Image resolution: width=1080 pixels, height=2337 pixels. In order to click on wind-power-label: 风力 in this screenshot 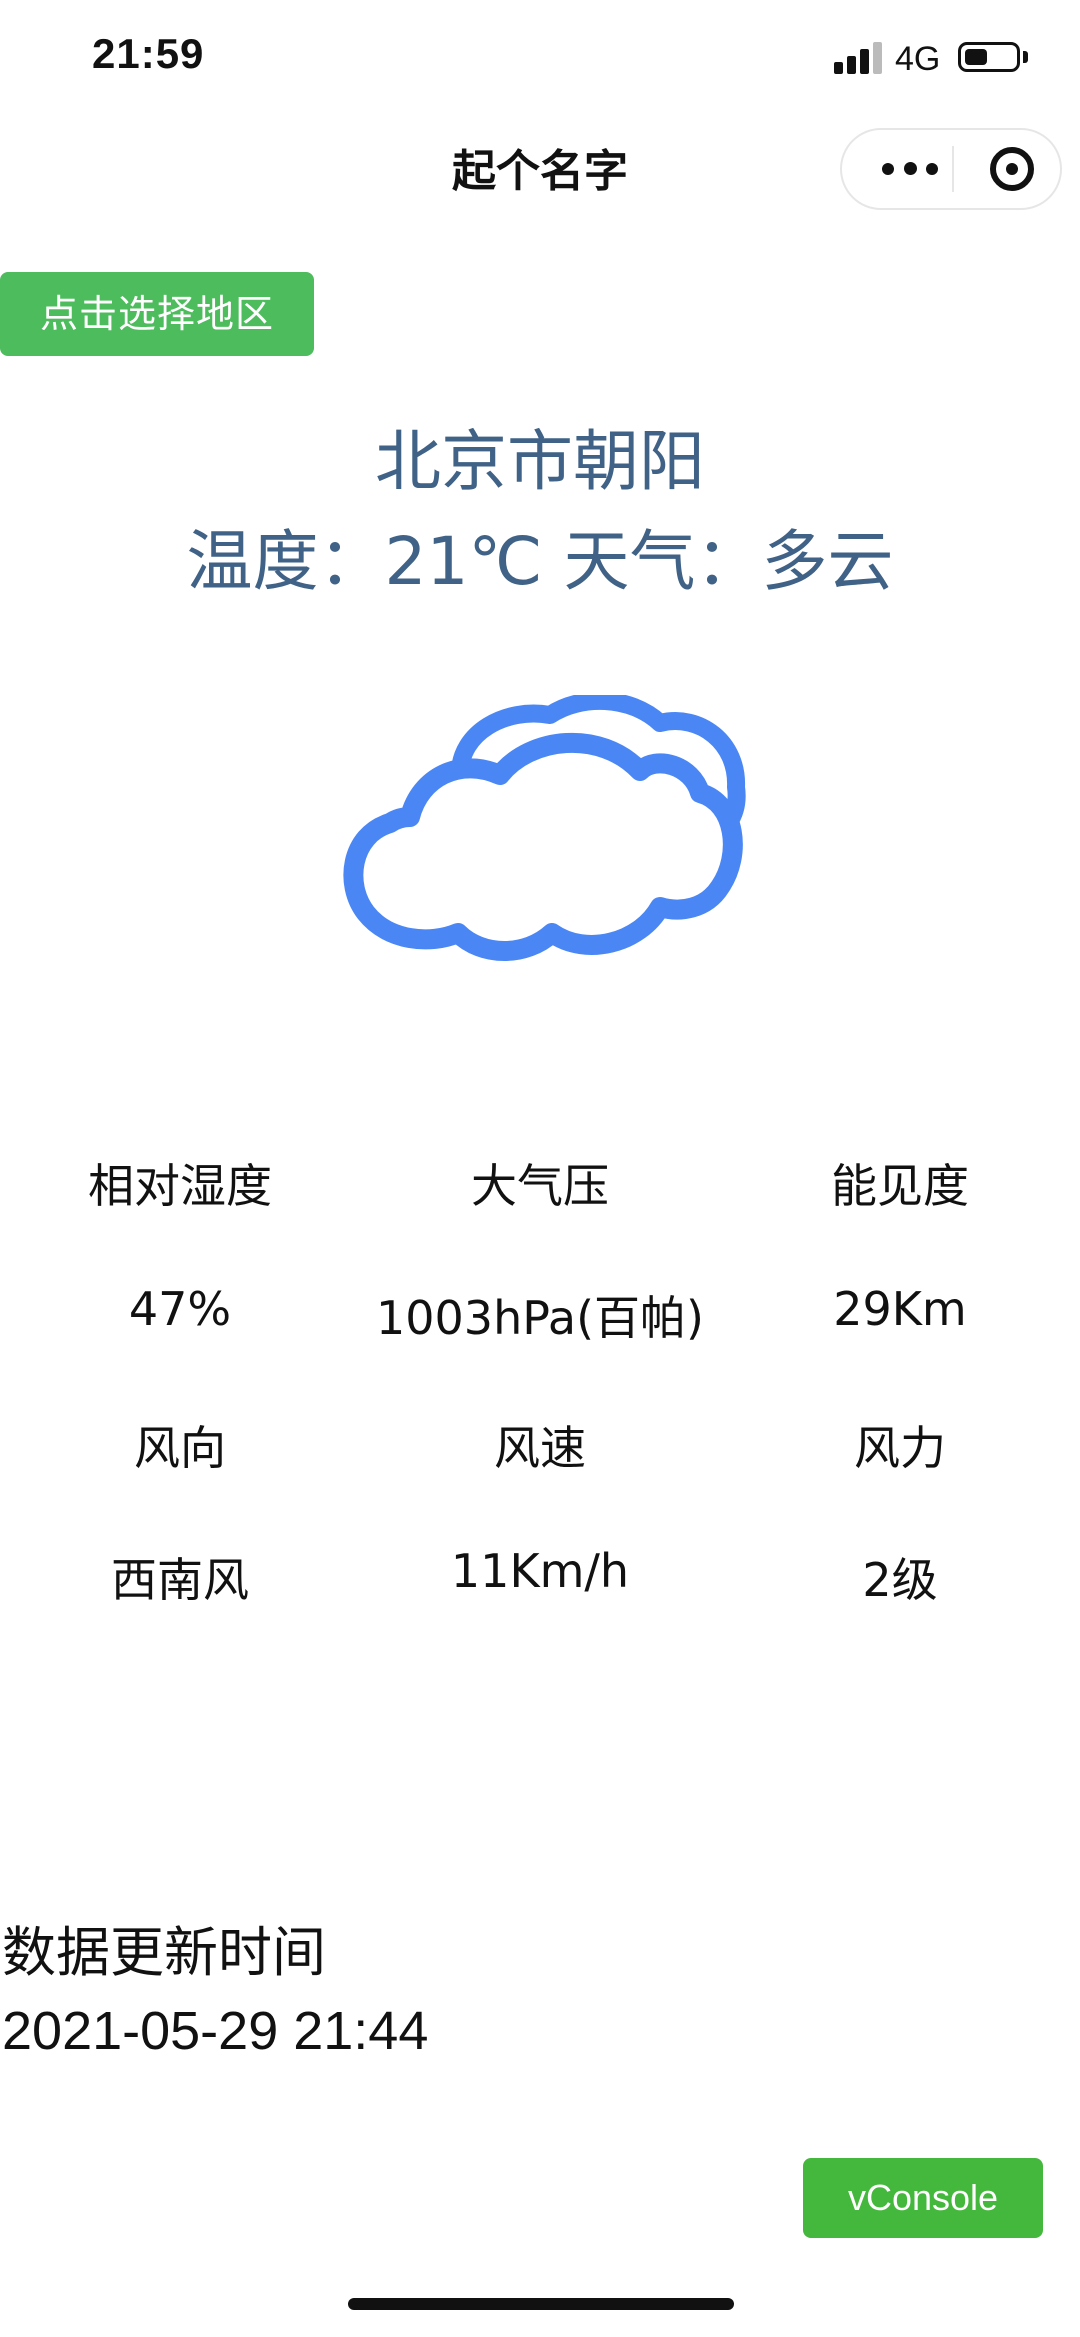, I will do `click(900, 1448)`.